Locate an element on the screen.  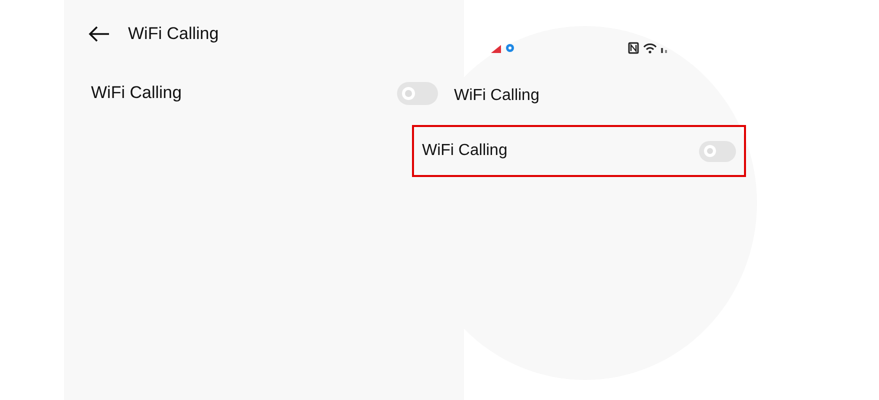
nfc-icon is located at coordinates (633, 48).